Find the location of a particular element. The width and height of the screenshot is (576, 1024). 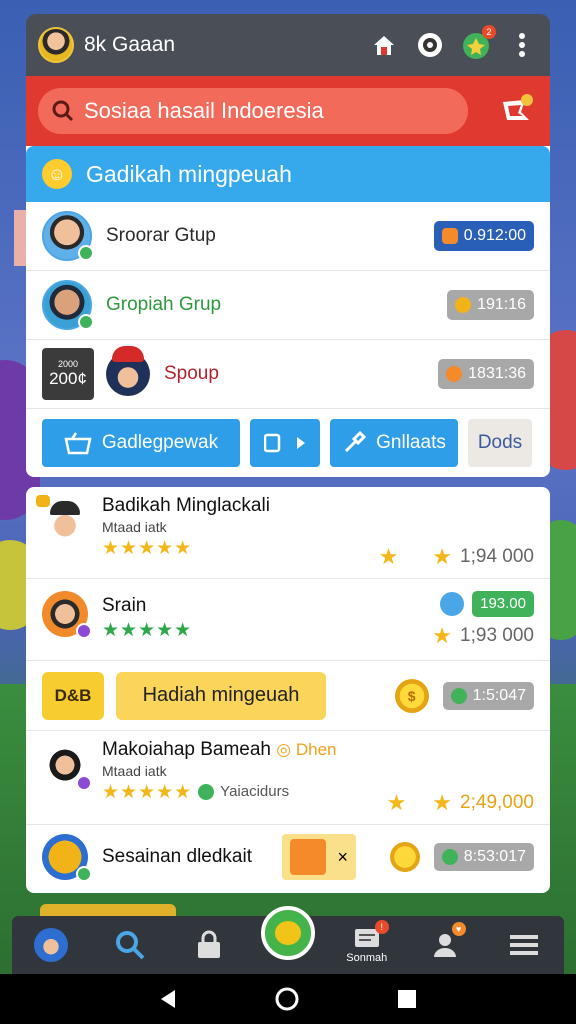

screen-icon is located at coordinates (272, 443).